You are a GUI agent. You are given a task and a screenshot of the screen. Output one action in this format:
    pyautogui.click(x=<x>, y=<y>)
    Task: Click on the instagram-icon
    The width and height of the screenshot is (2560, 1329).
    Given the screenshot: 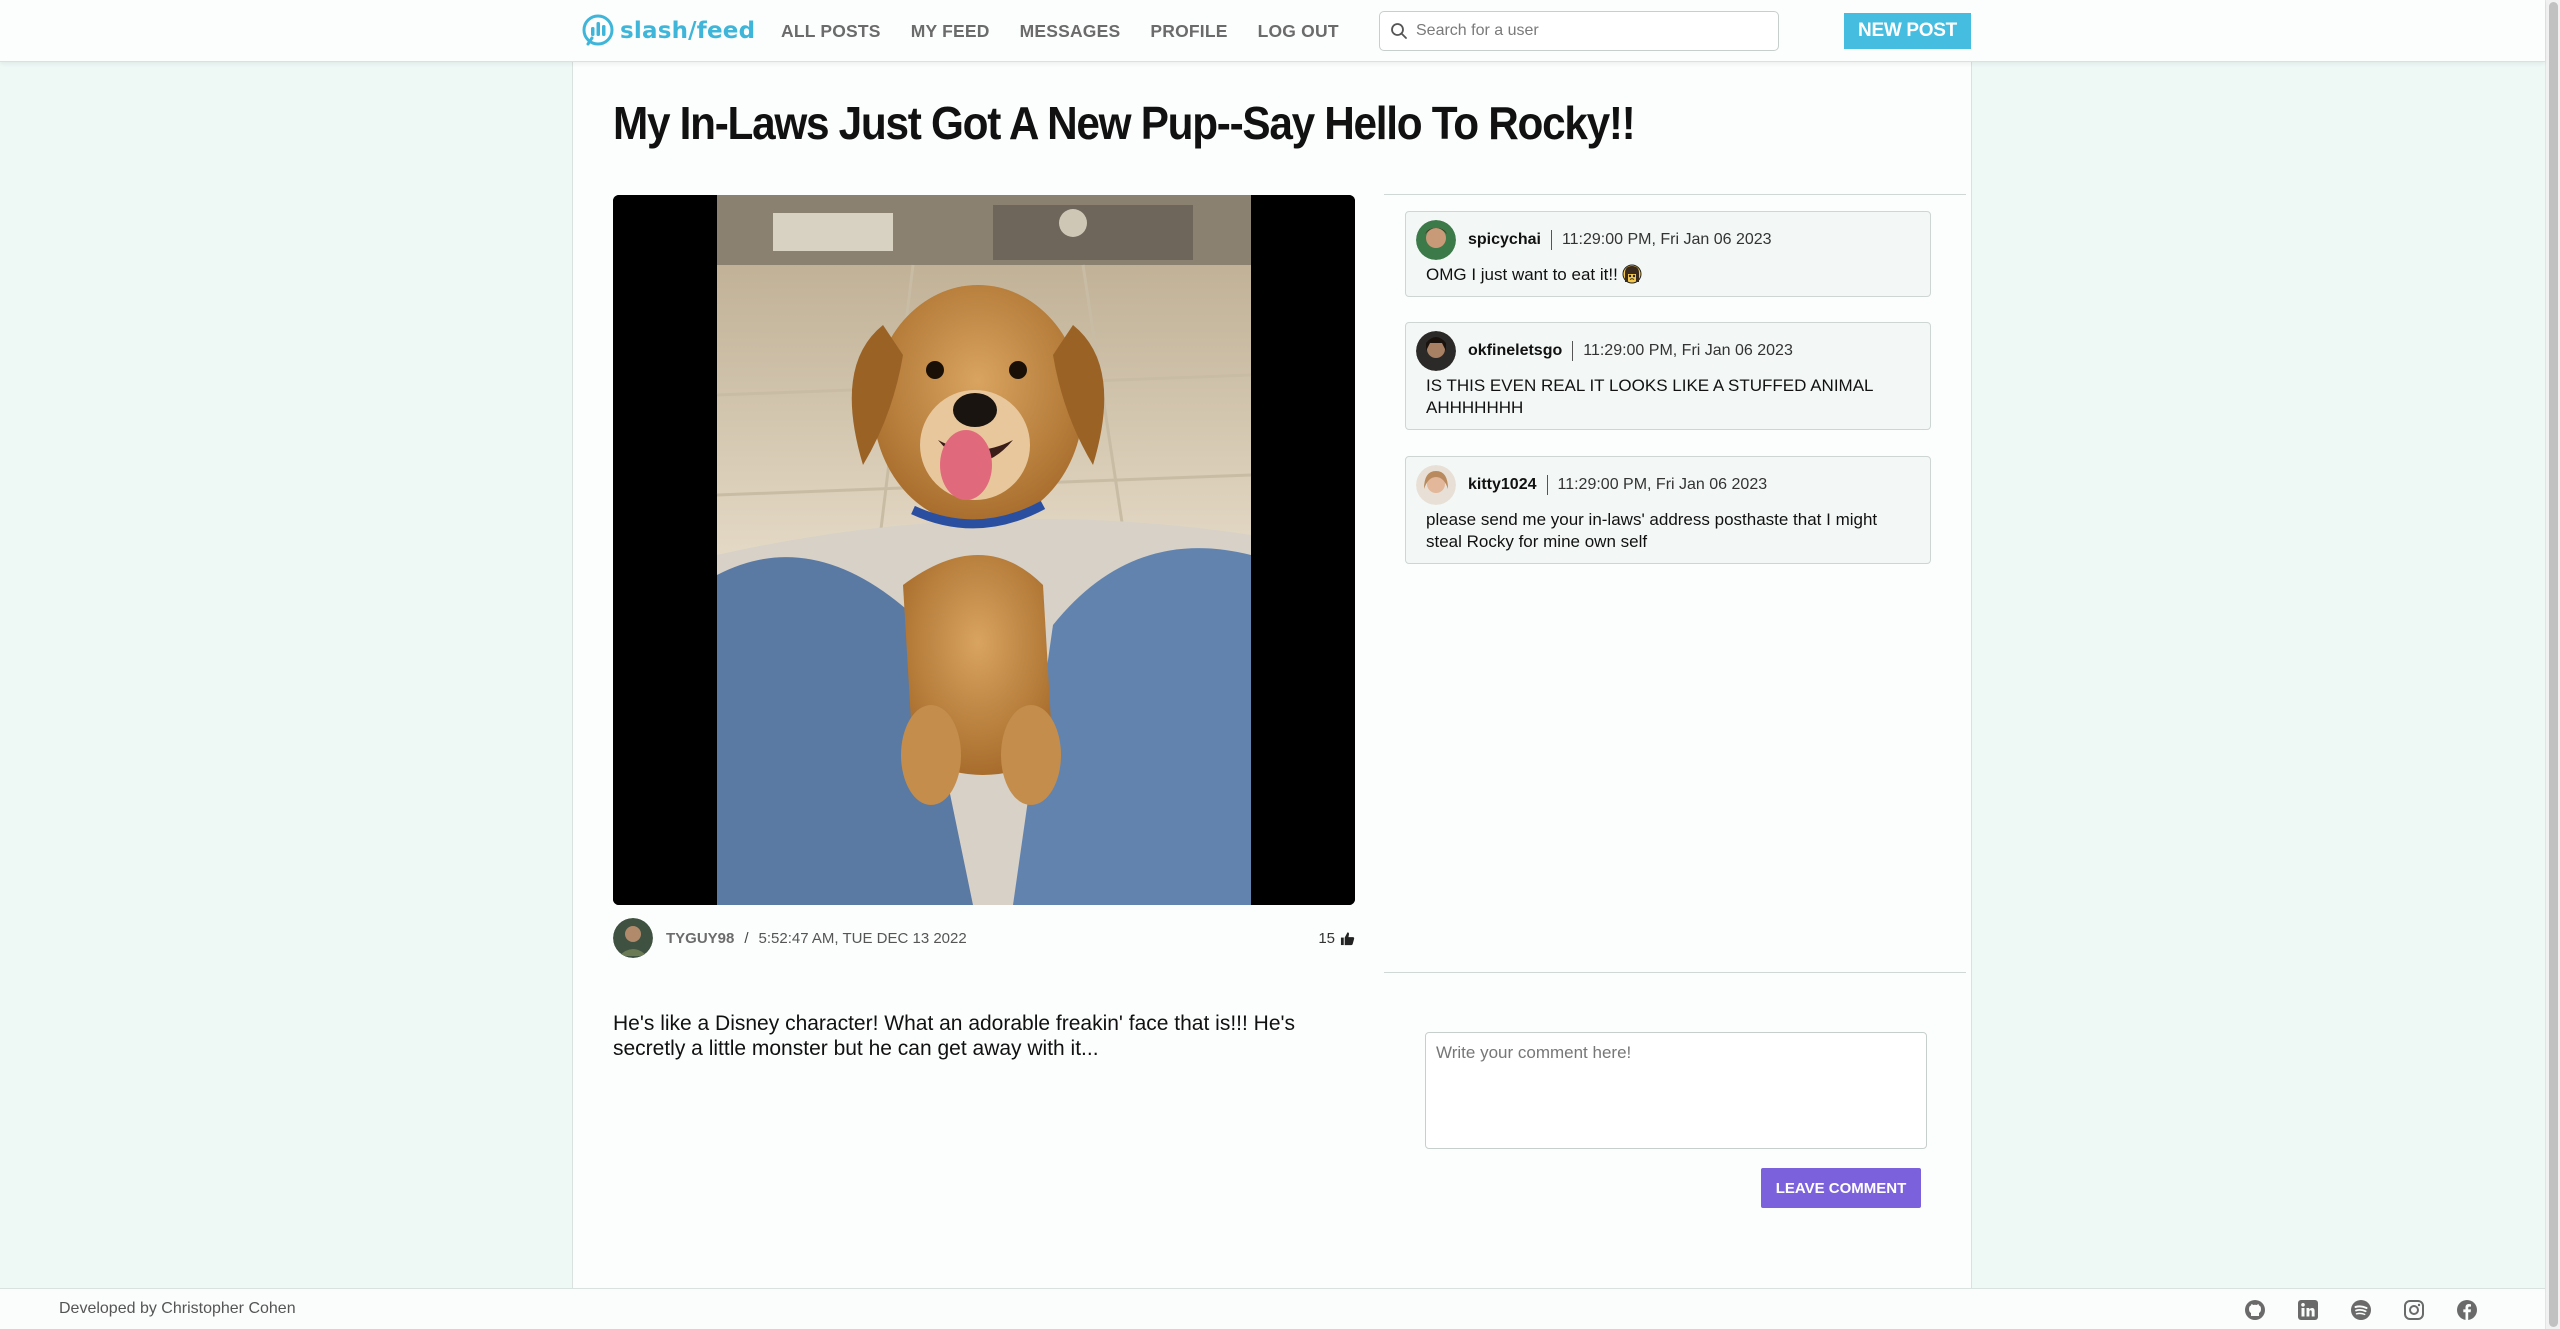 What is the action you would take?
    pyautogui.click(x=2414, y=1310)
    